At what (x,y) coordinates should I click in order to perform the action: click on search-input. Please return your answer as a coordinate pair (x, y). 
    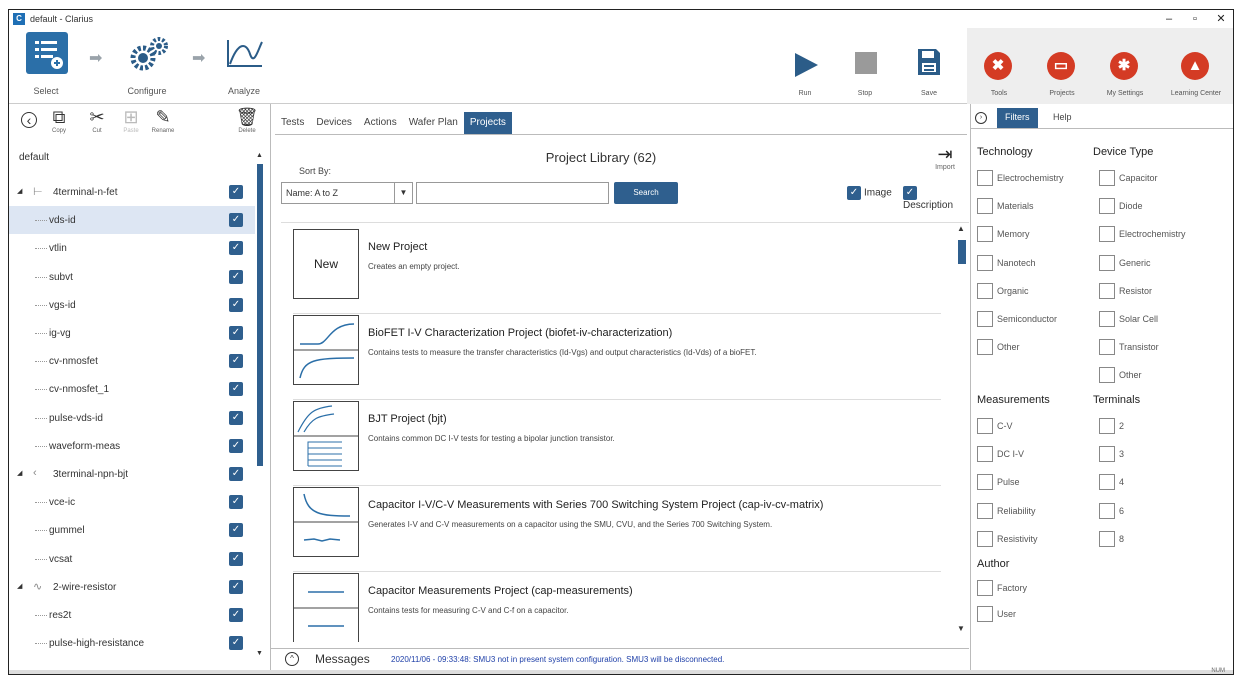
    Looking at the image, I should click on (512, 193).